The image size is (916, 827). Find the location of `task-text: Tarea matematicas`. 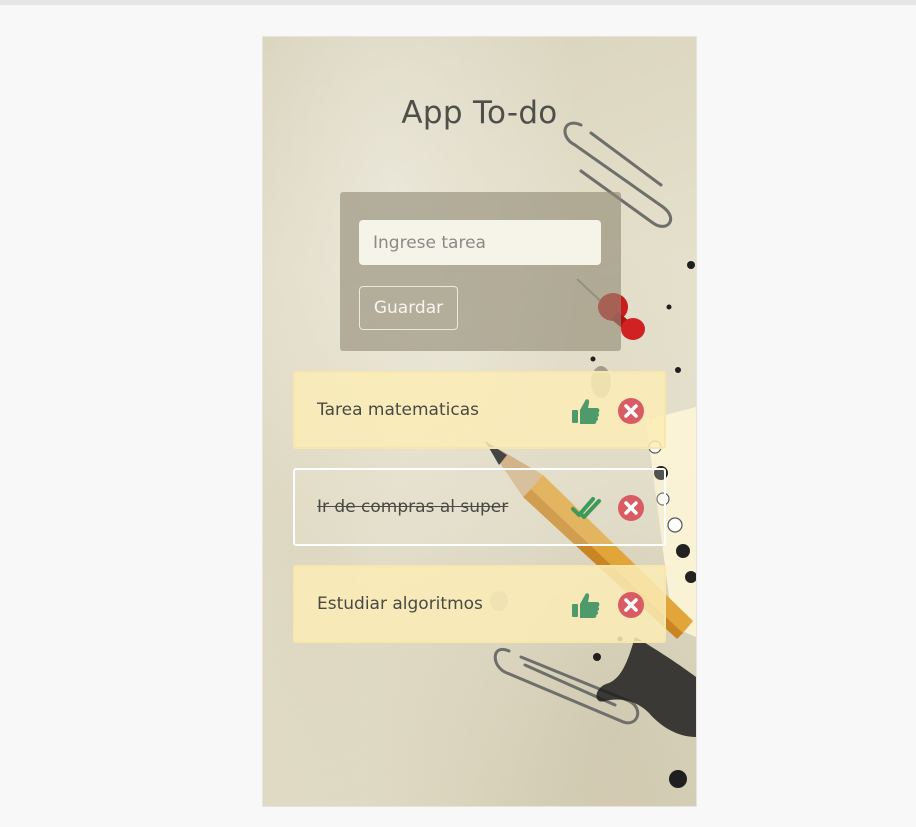

task-text: Tarea matematicas is located at coordinates (398, 410).